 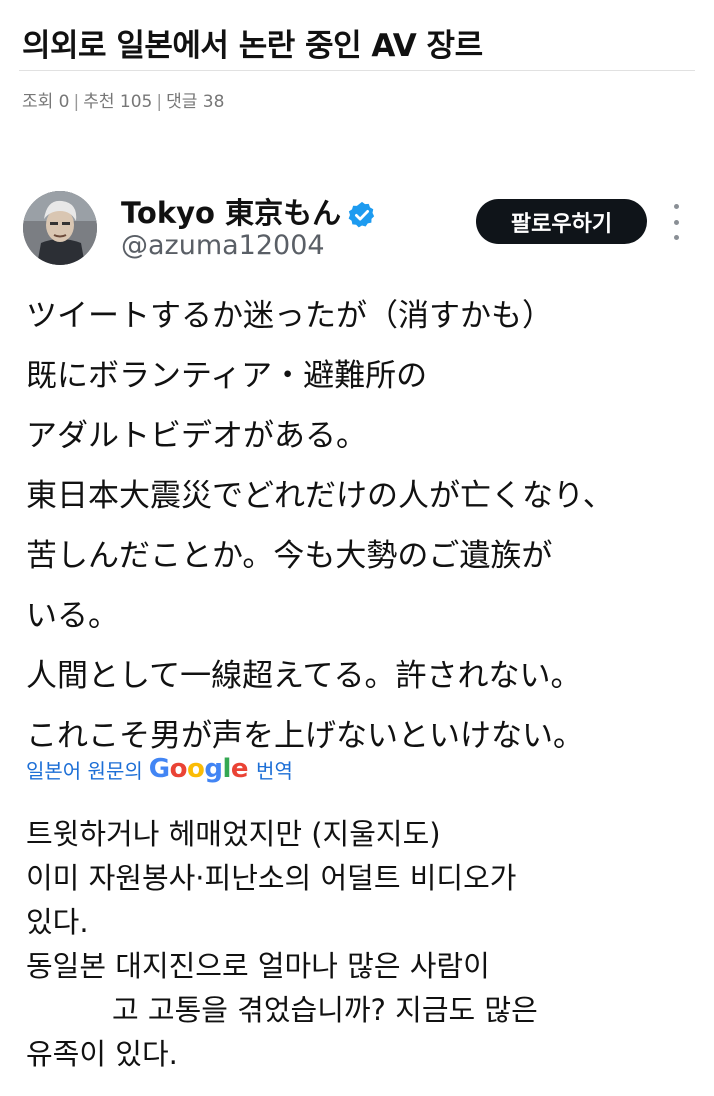 I want to click on translated-line: 이미 자원봉사·피난소의 어덜트 비디오가, so click(x=271, y=878).